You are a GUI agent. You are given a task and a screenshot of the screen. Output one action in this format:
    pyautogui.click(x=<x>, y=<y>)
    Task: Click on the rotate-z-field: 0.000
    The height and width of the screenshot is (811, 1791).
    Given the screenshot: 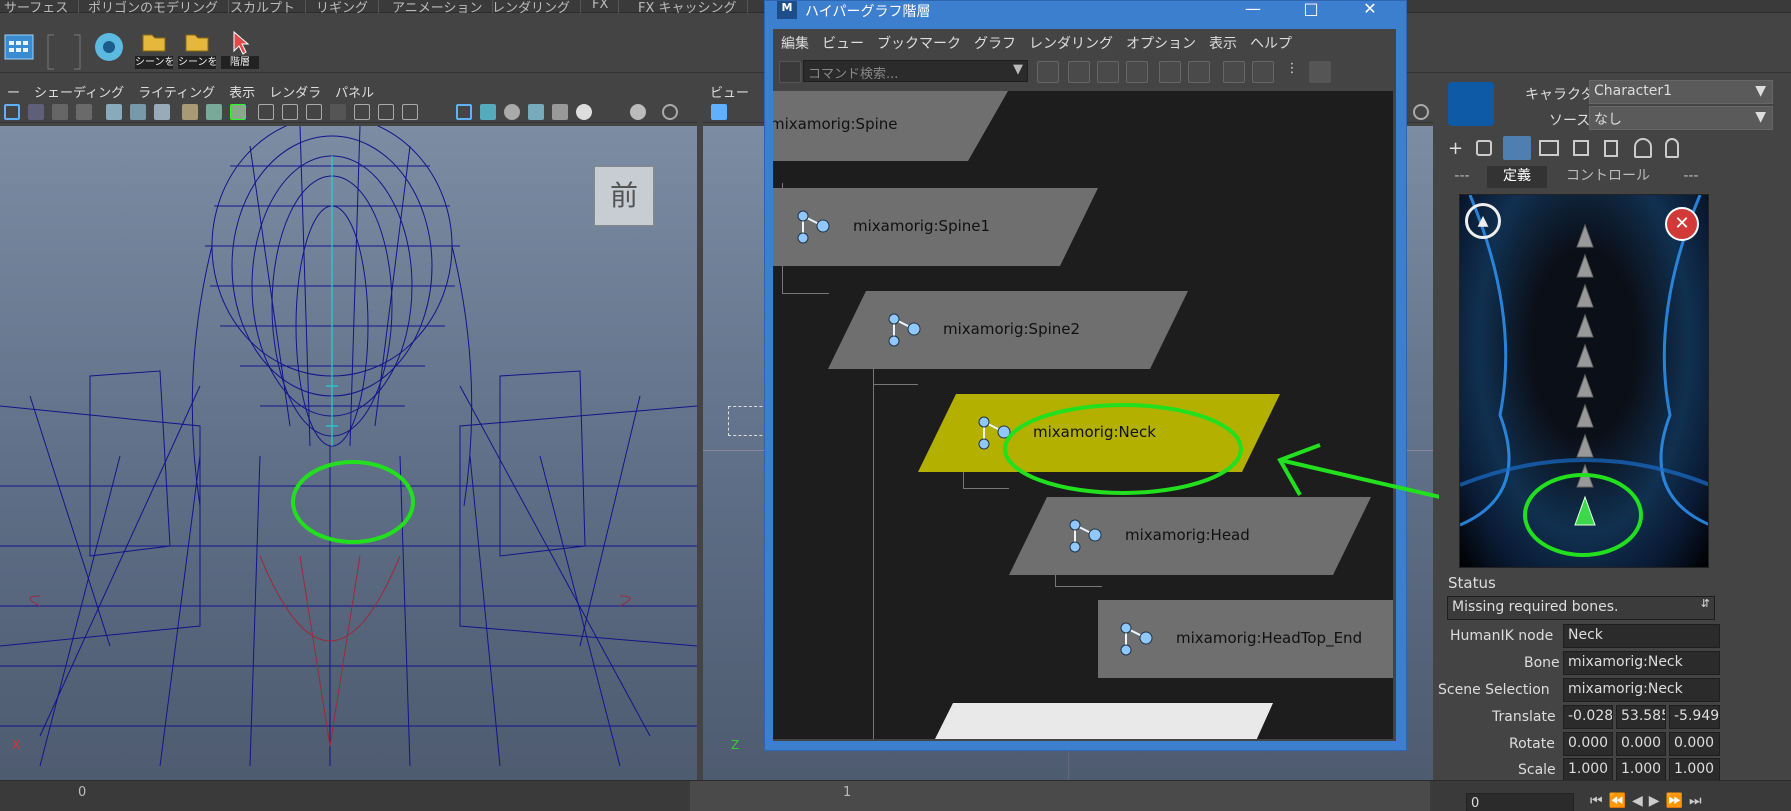 What is the action you would take?
    pyautogui.click(x=1694, y=744)
    